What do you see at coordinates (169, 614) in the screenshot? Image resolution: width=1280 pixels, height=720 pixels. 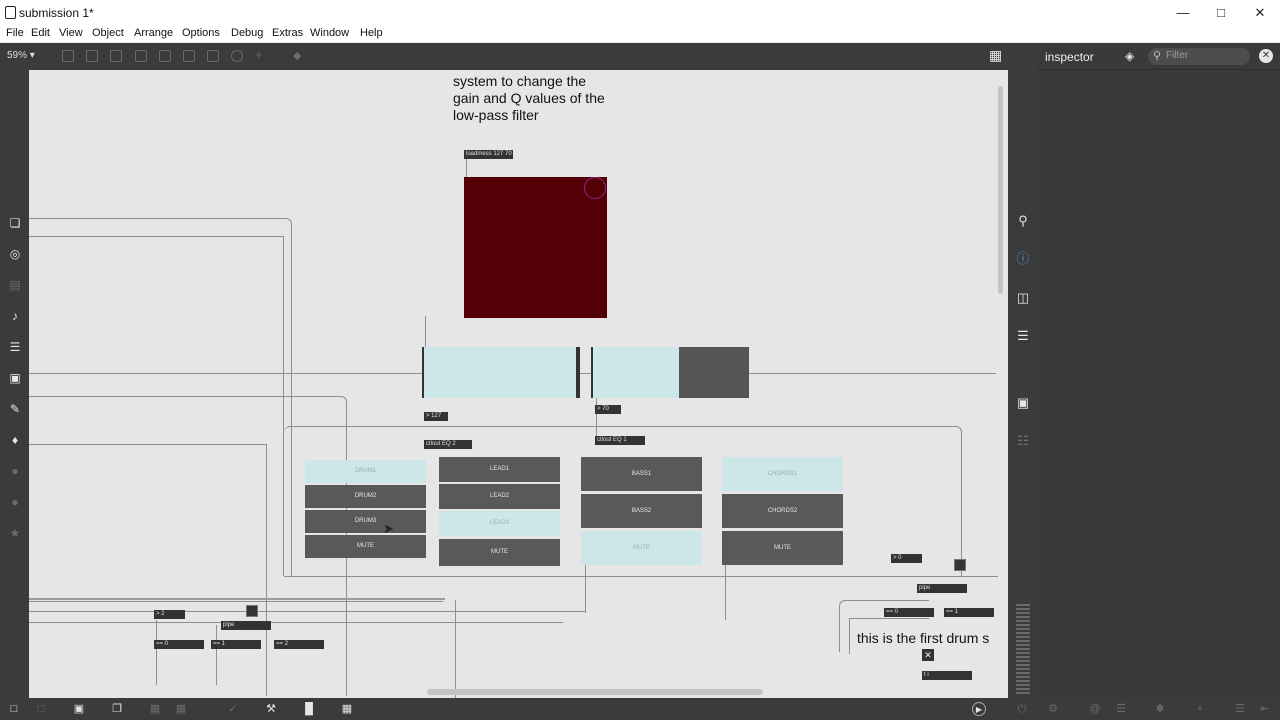 I see `gt2-object: > 2` at bounding box center [169, 614].